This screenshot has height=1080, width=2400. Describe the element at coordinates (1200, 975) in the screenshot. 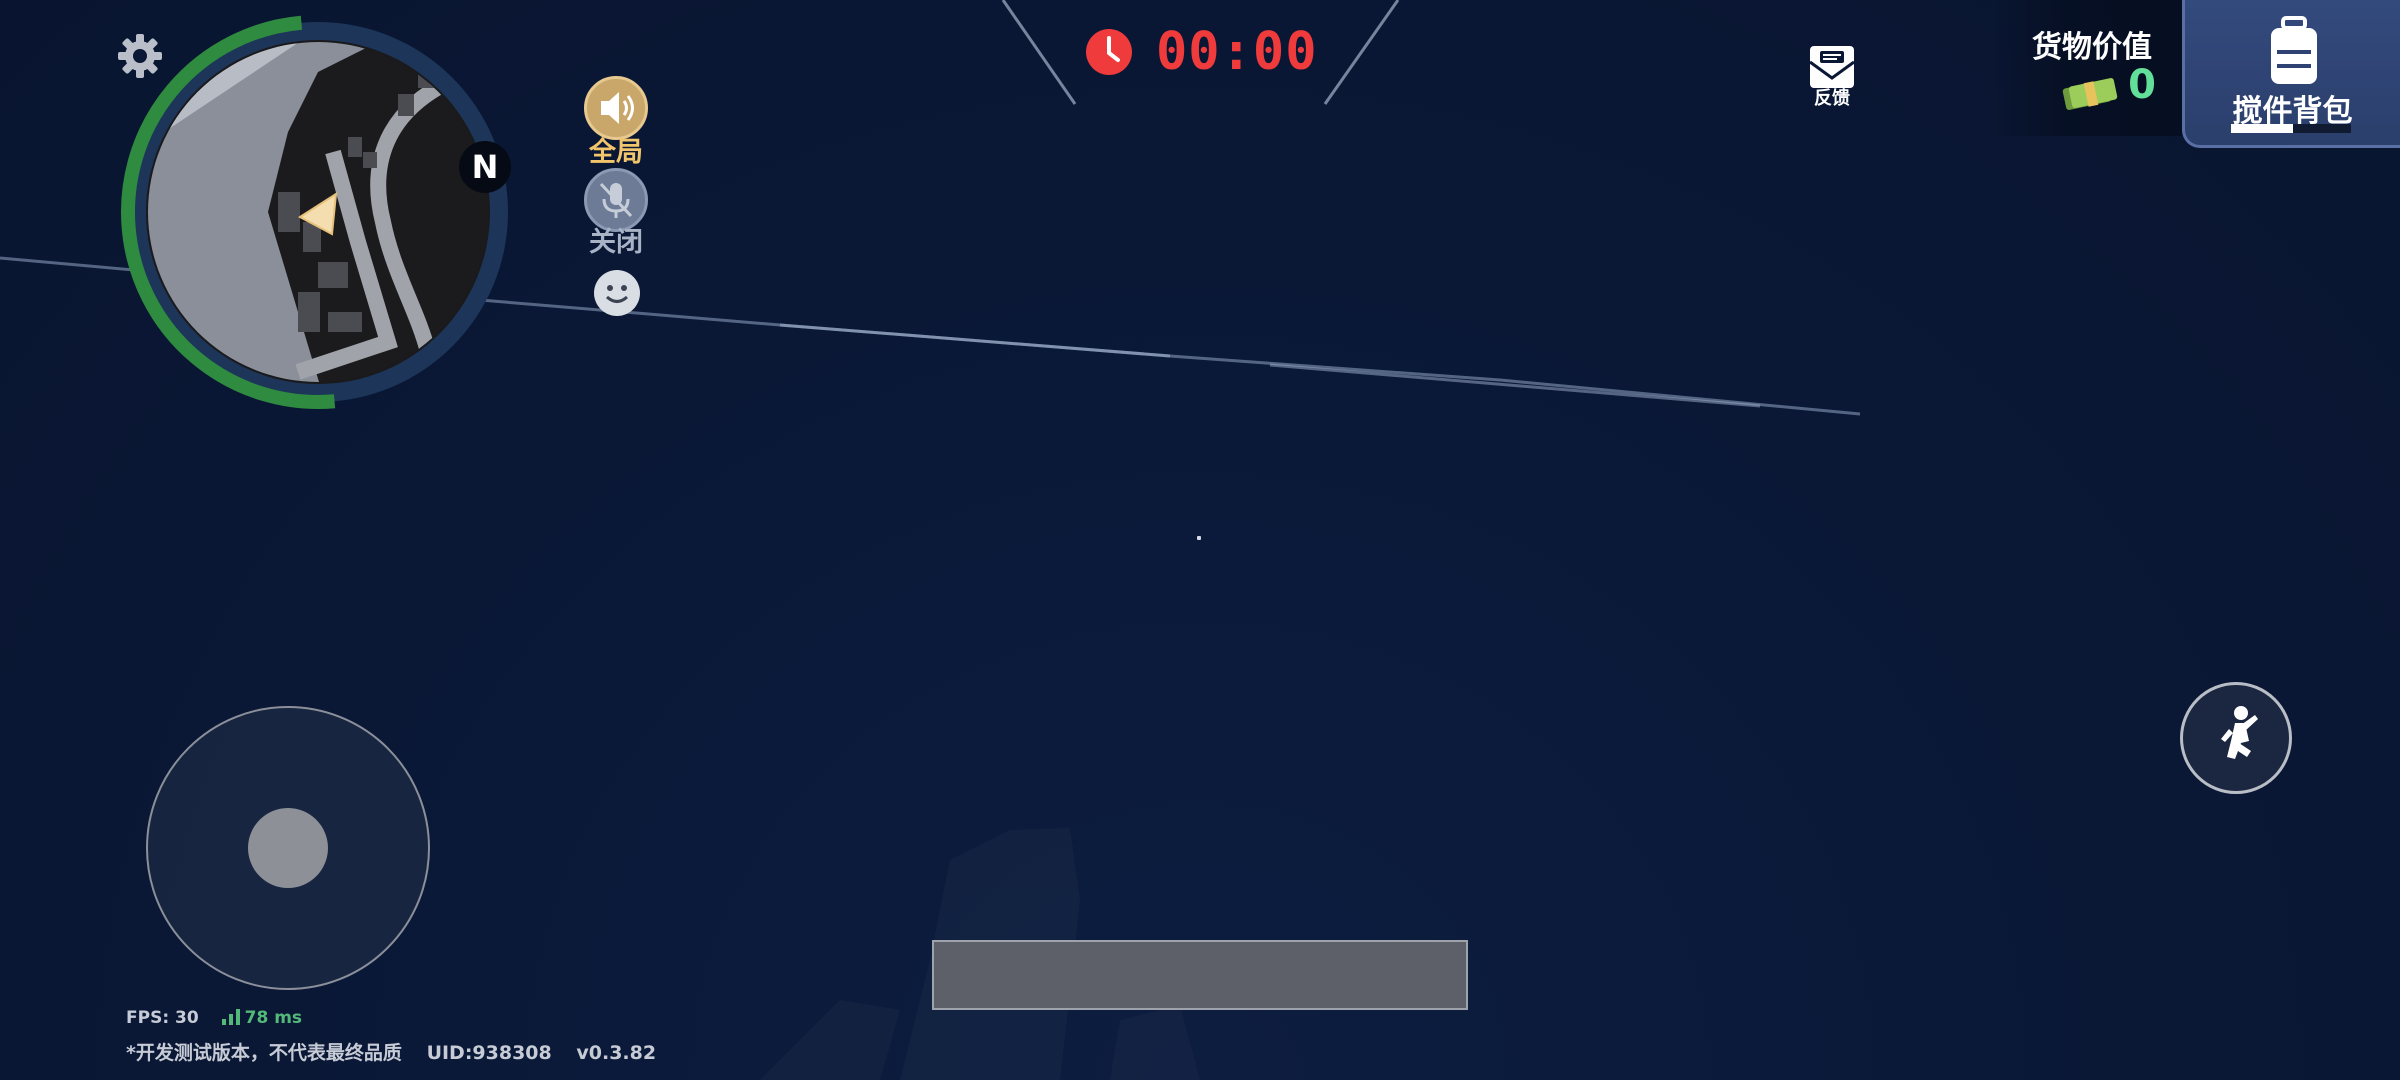

I see `chat-input` at that location.